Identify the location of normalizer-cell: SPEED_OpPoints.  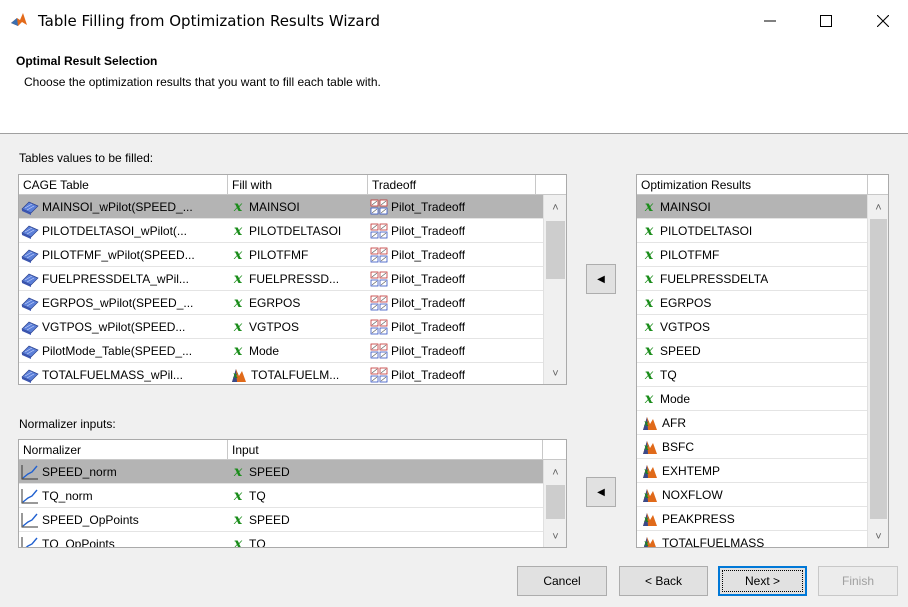
(123, 520).